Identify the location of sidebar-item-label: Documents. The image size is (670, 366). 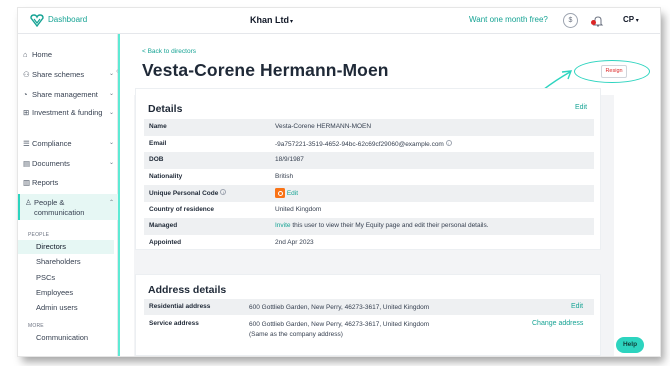
(51, 163).